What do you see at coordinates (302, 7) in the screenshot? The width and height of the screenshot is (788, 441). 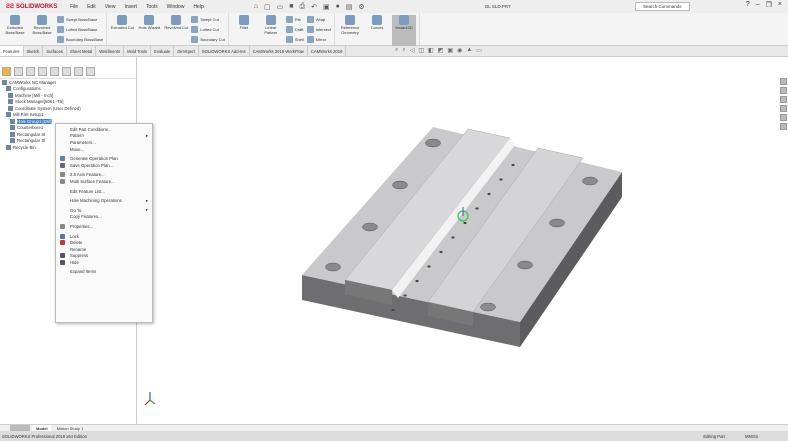 I see `print-icon: ⎙` at bounding box center [302, 7].